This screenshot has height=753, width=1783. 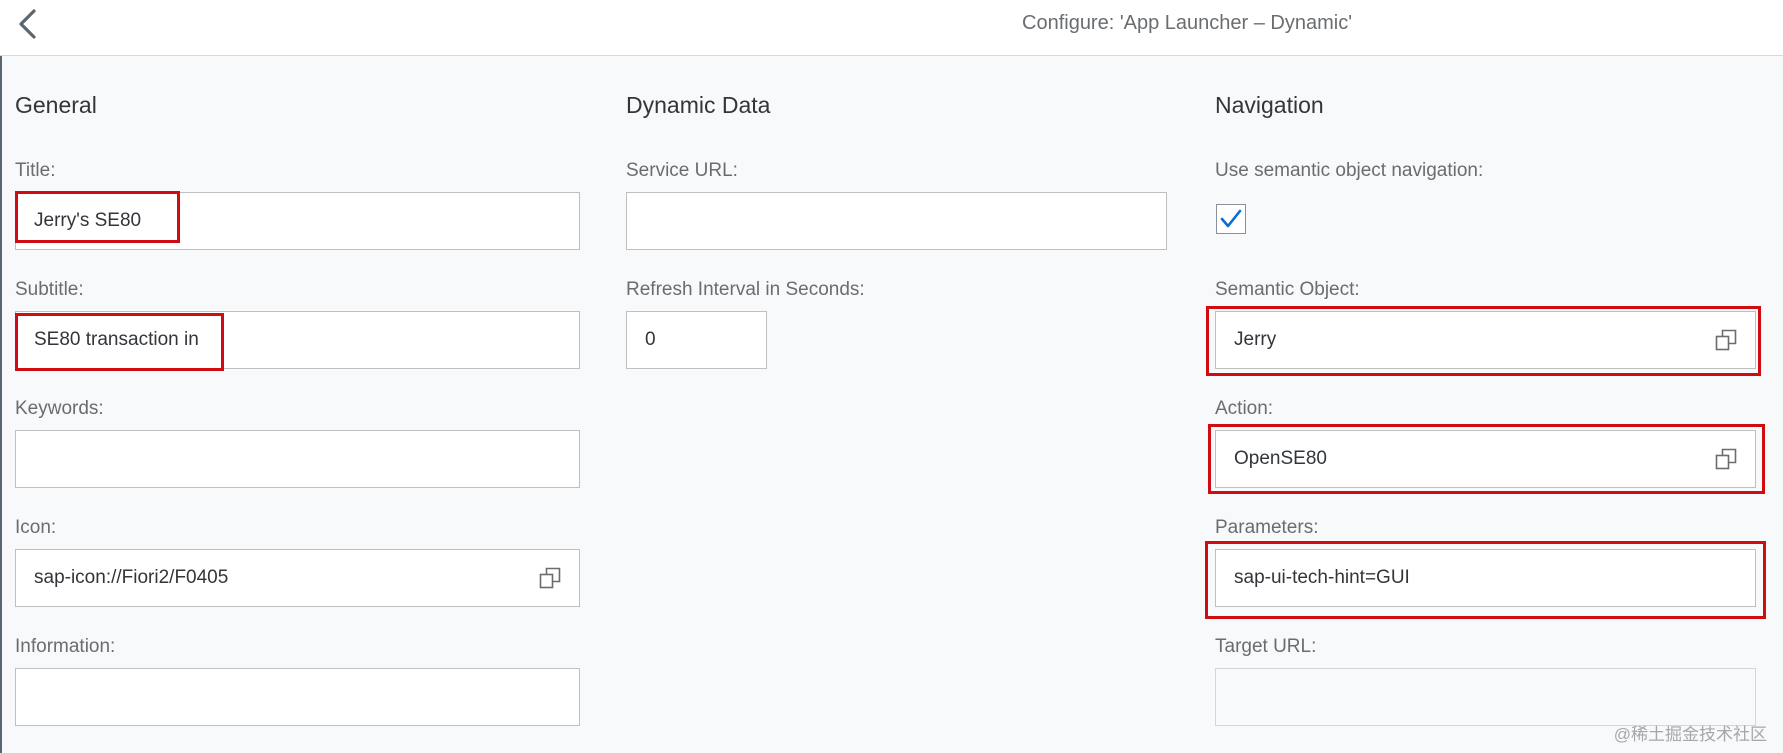 What do you see at coordinates (1187, 23) in the screenshot?
I see `page-title: Configure: 'App Launcher – Dynamic'` at bounding box center [1187, 23].